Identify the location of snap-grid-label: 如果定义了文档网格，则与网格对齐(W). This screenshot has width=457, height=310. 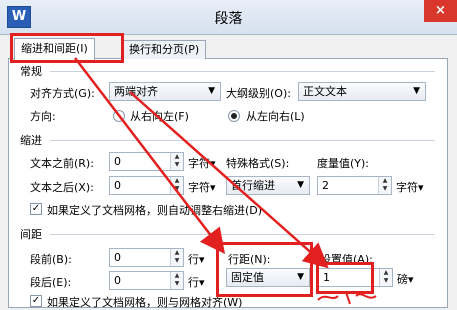
(145, 302).